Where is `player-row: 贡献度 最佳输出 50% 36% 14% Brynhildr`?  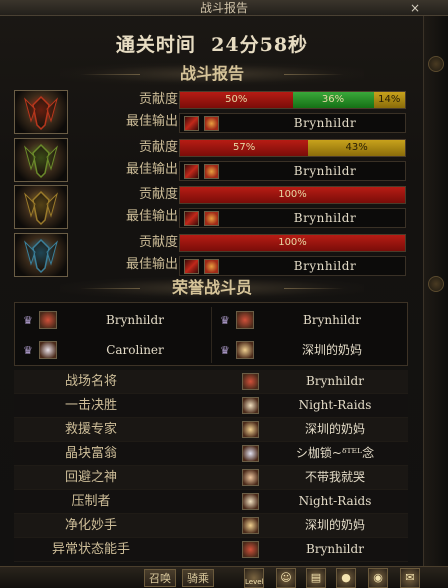 player-row: 贡献度 最佳输出 50% 36% 14% Brynhildr is located at coordinates (211, 112).